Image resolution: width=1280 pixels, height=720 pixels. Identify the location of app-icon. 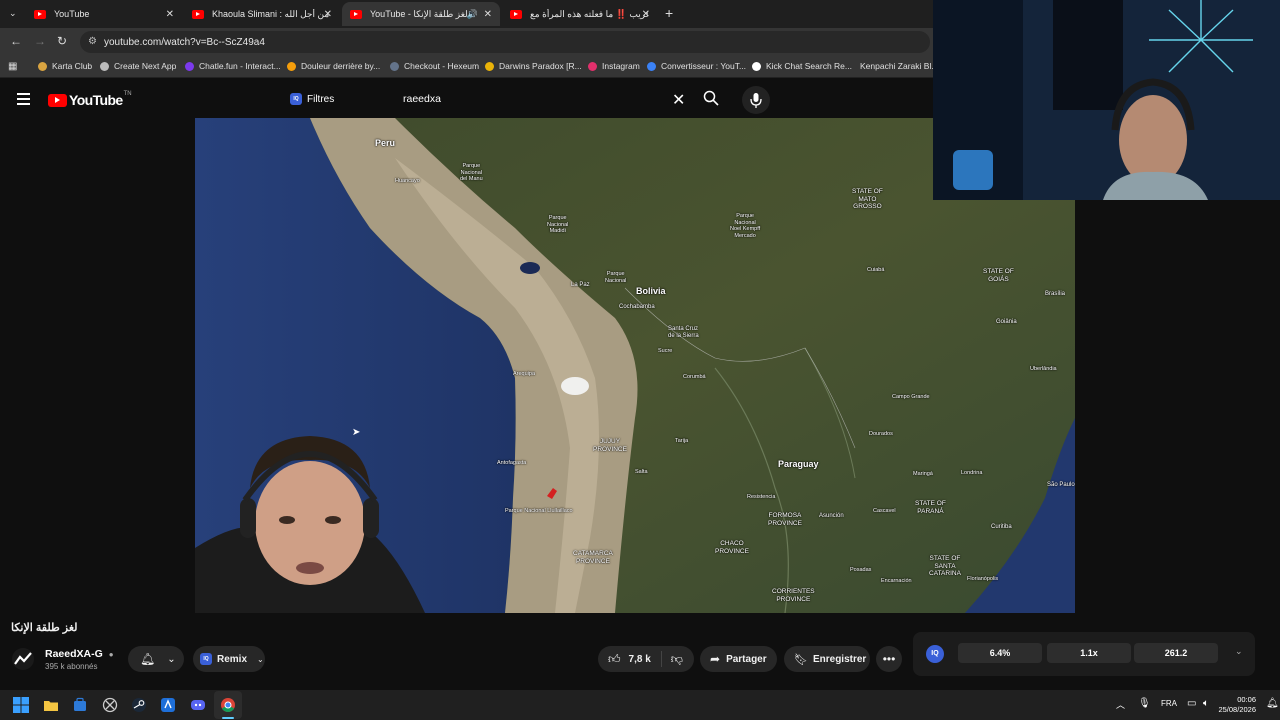
(168, 705).